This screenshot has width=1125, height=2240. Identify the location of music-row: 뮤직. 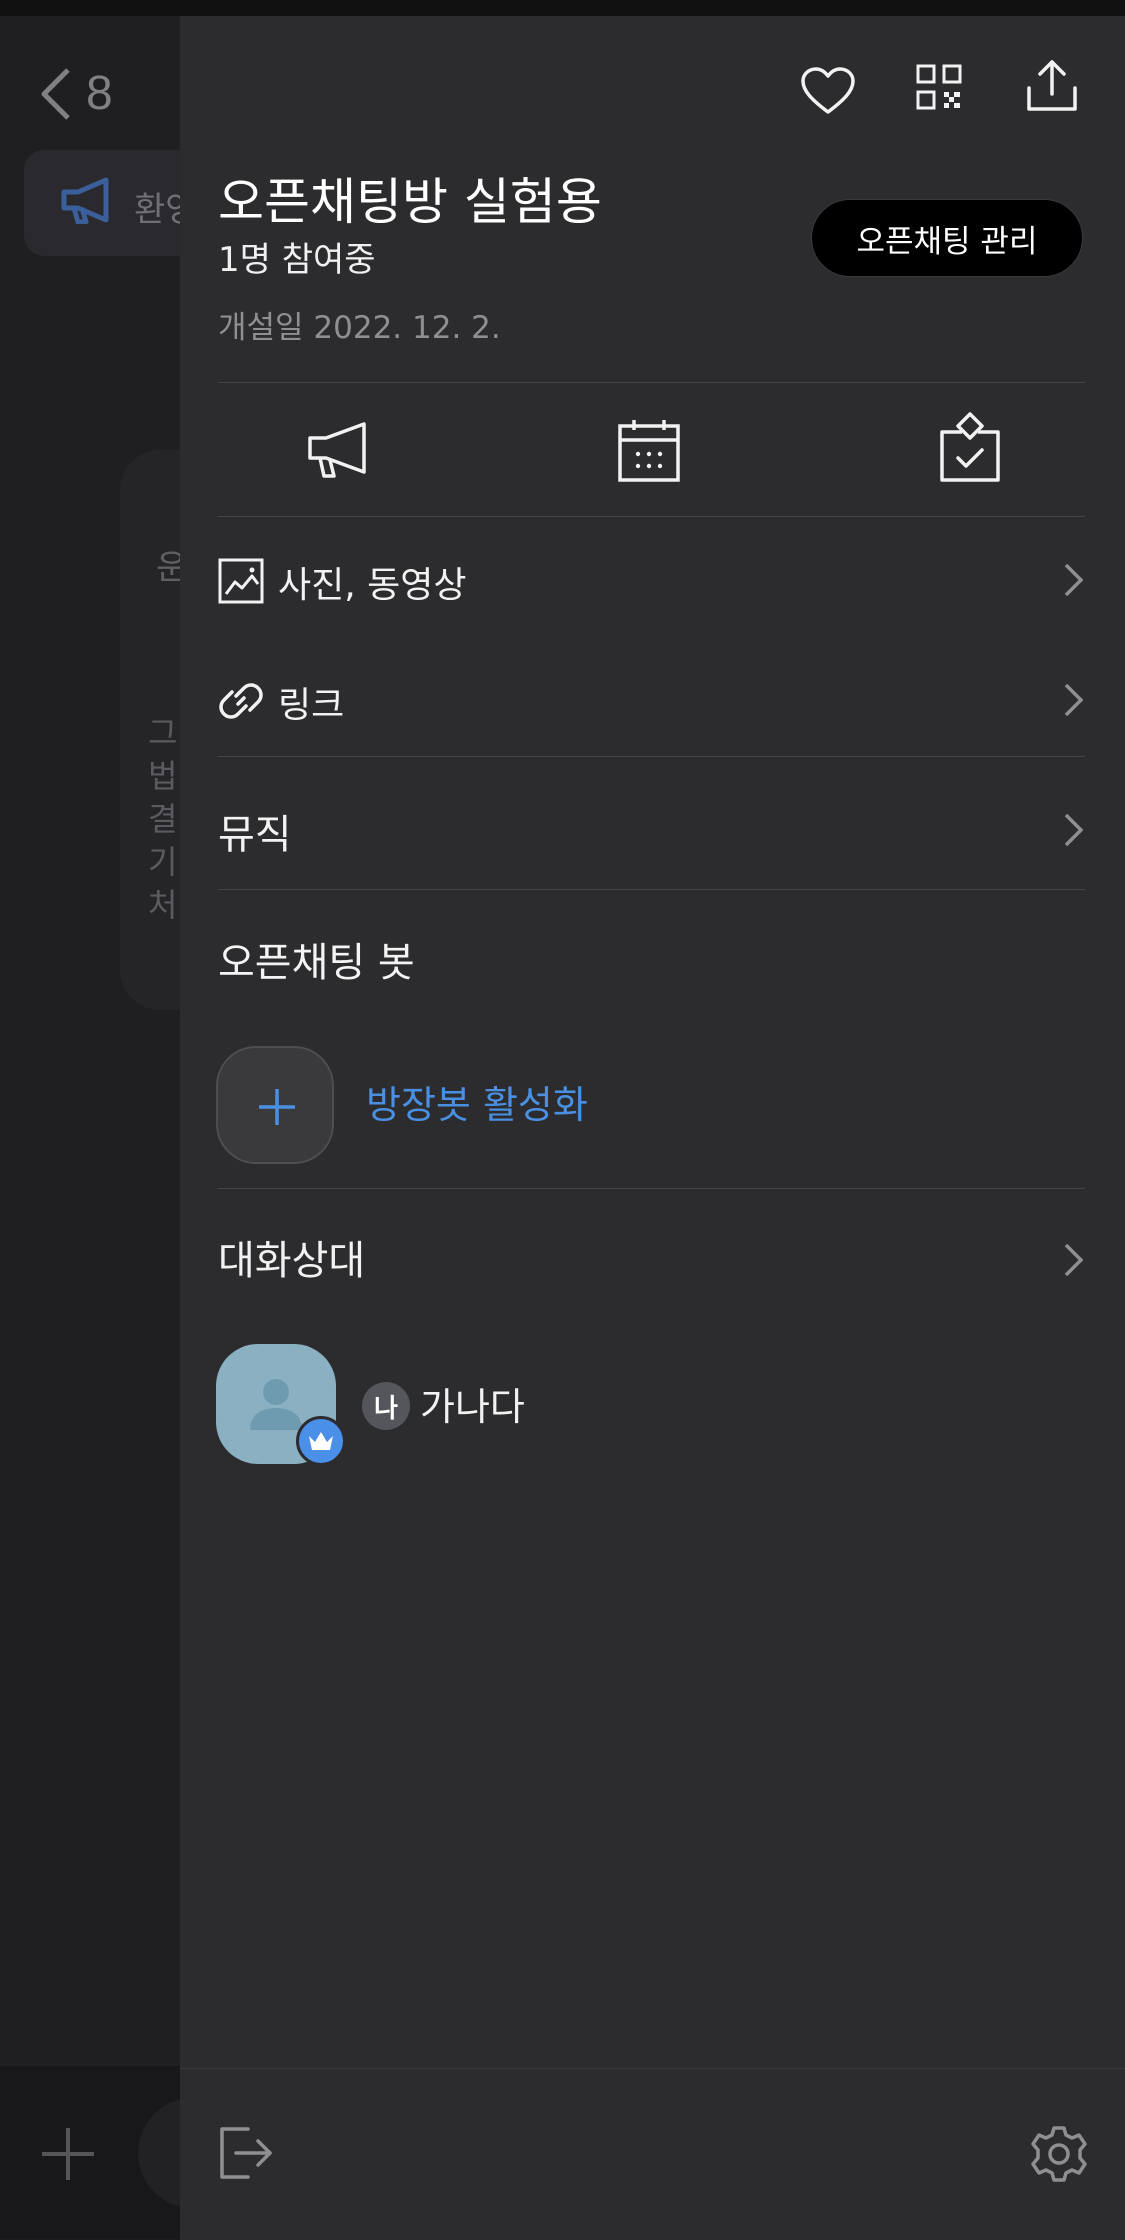
(651, 841).